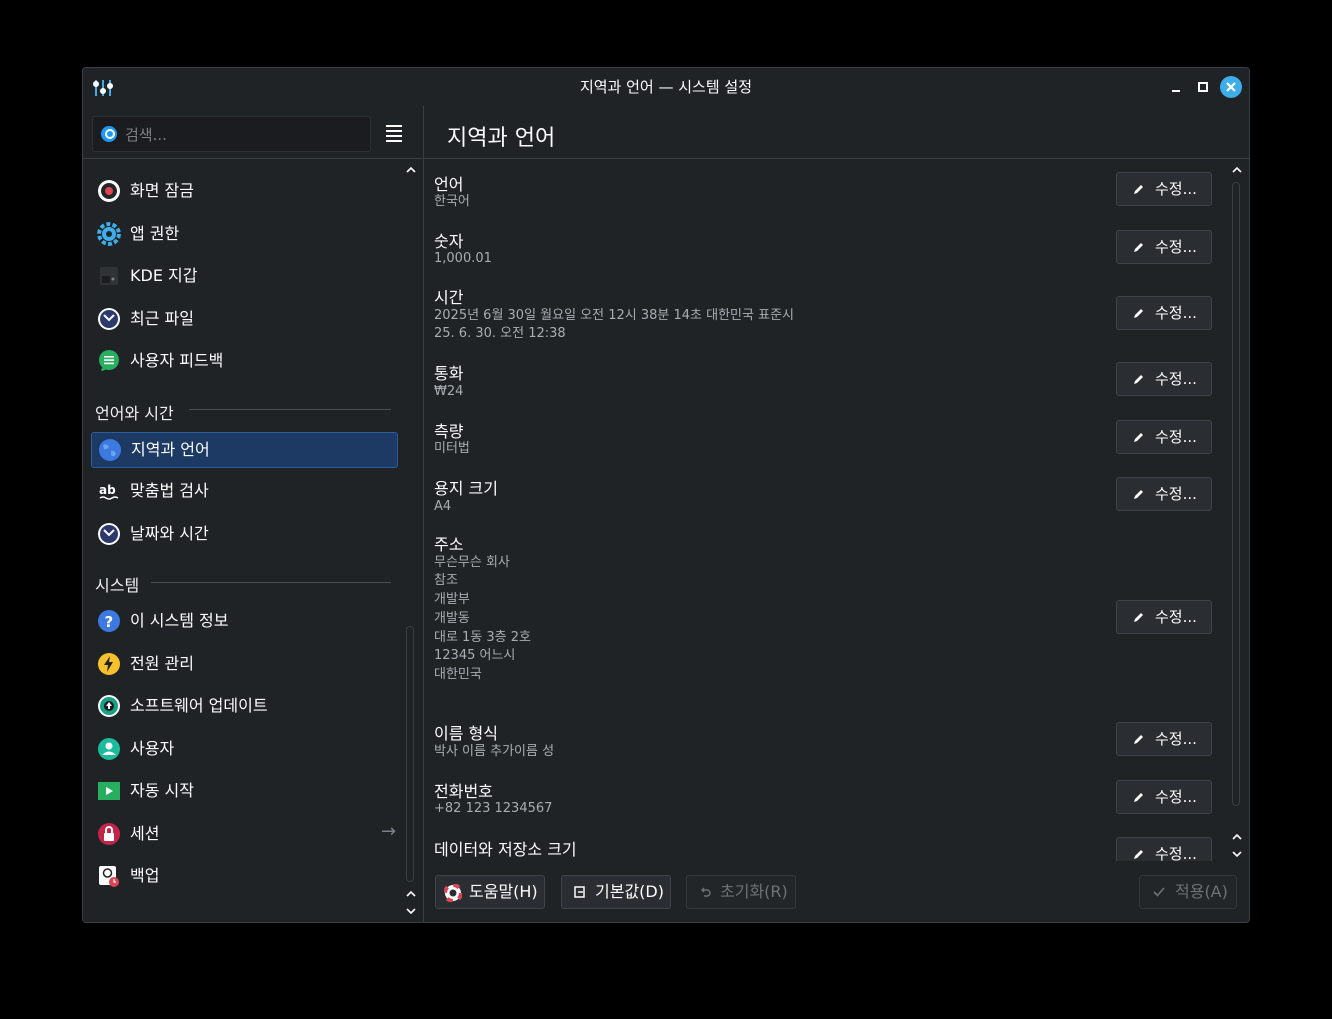  Describe the element at coordinates (109, 191) in the screenshot. I see `screen-lock-icon` at that location.